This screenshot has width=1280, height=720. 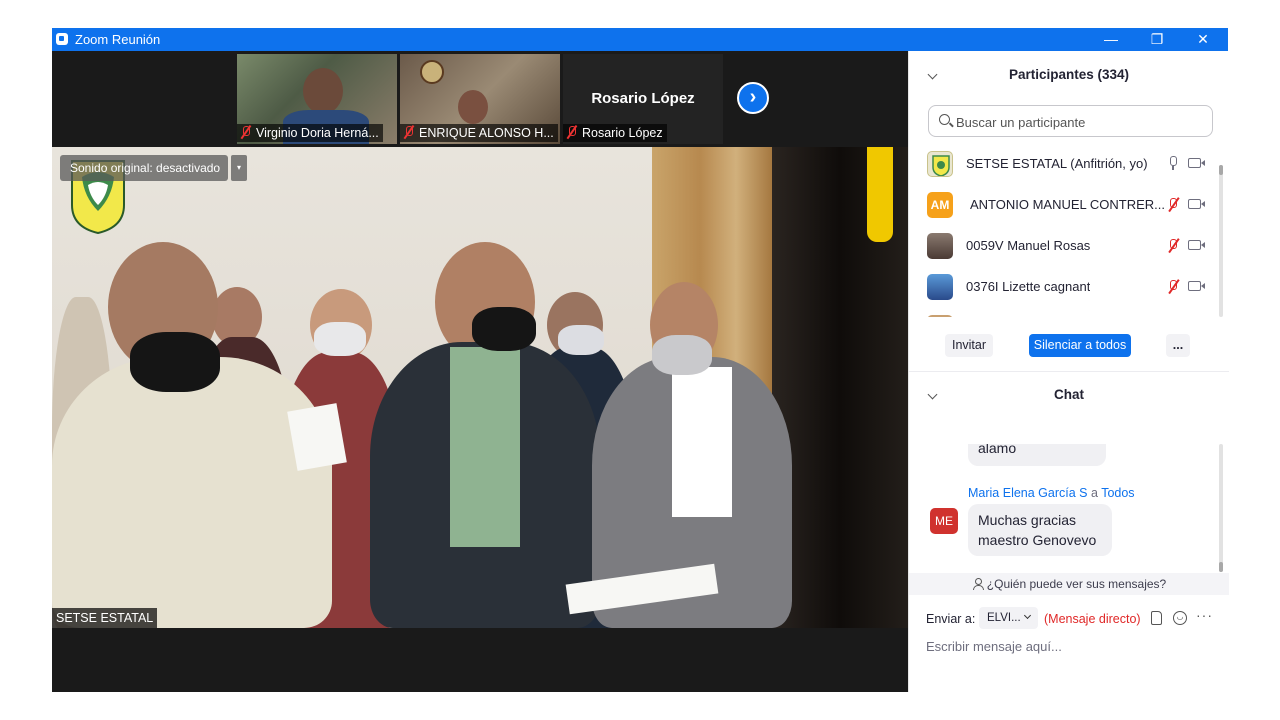 I want to click on person-icon, so click(x=978, y=584).